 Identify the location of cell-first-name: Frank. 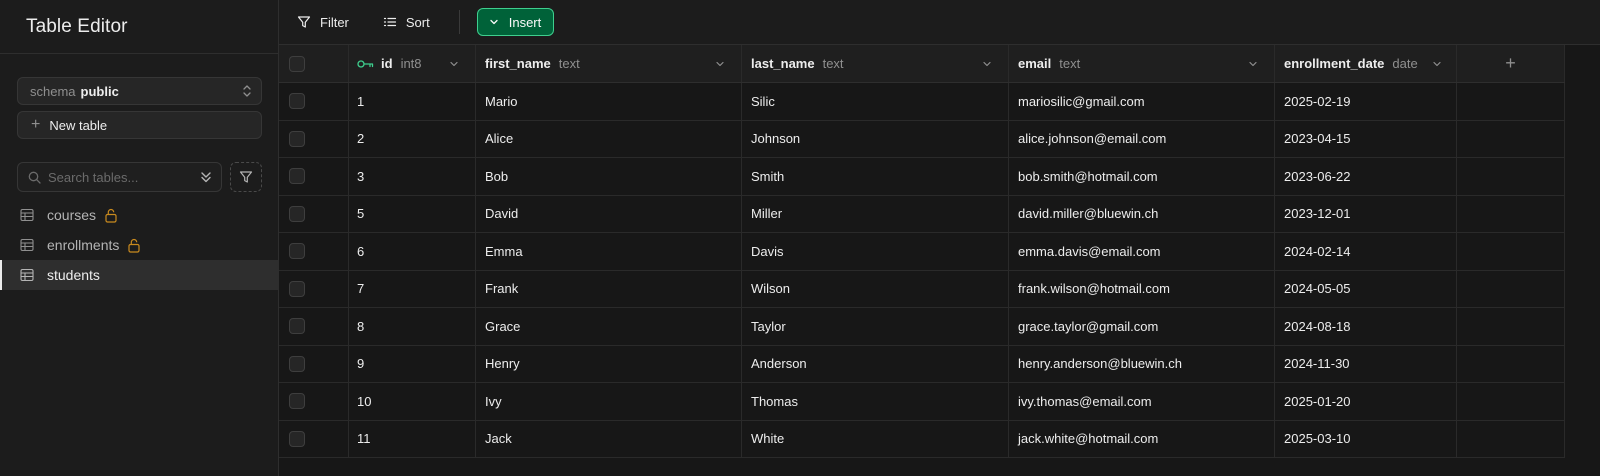
(609, 288).